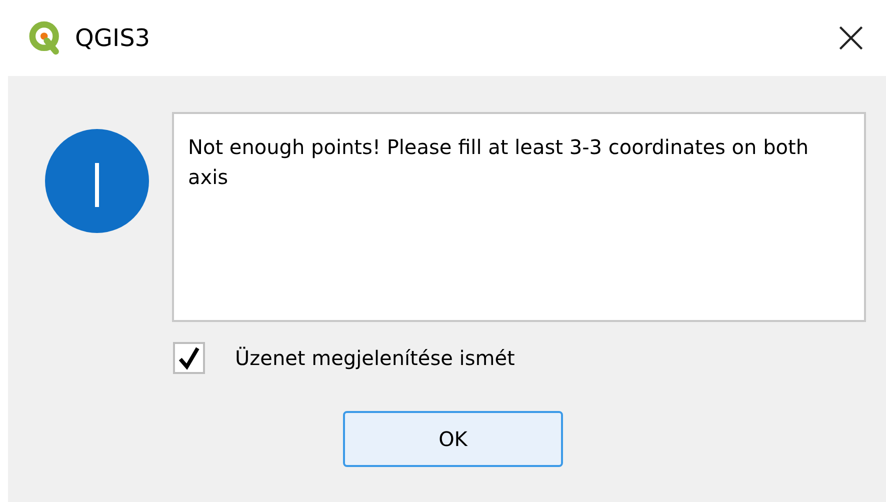 The height and width of the screenshot is (502, 886). Describe the element at coordinates (189, 358) in the screenshot. I see `checkbox` at that location.